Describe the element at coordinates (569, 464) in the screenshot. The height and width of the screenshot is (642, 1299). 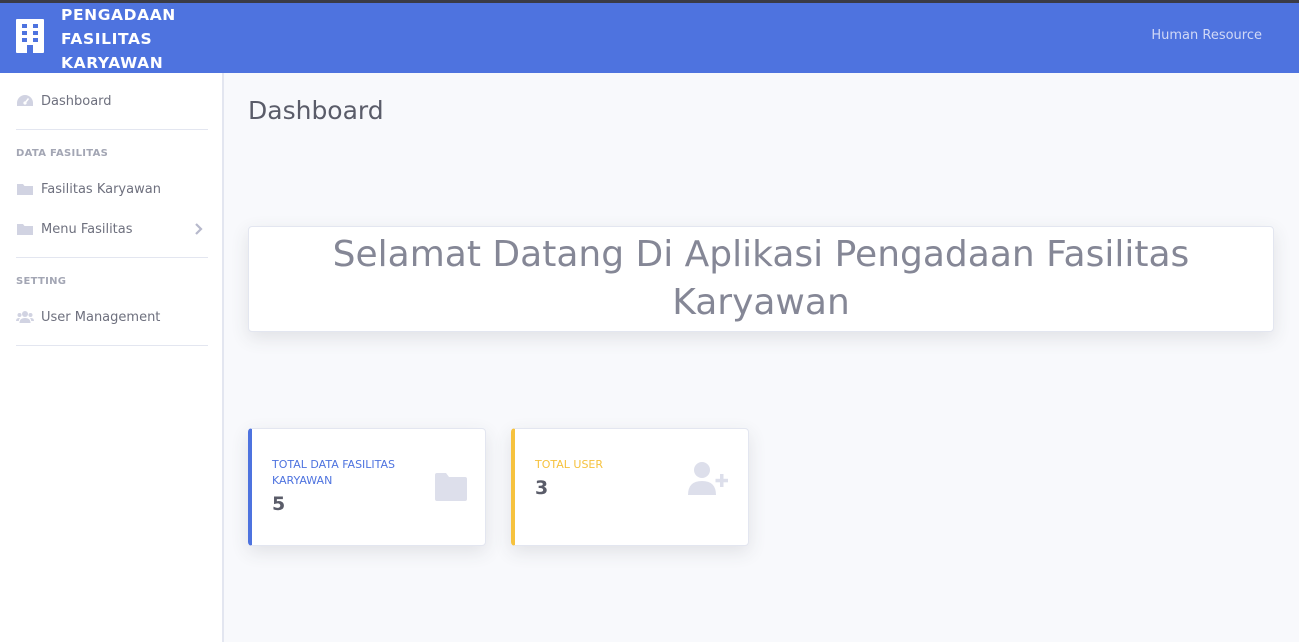
I see `stat-label: TOTAL USER` at that location.